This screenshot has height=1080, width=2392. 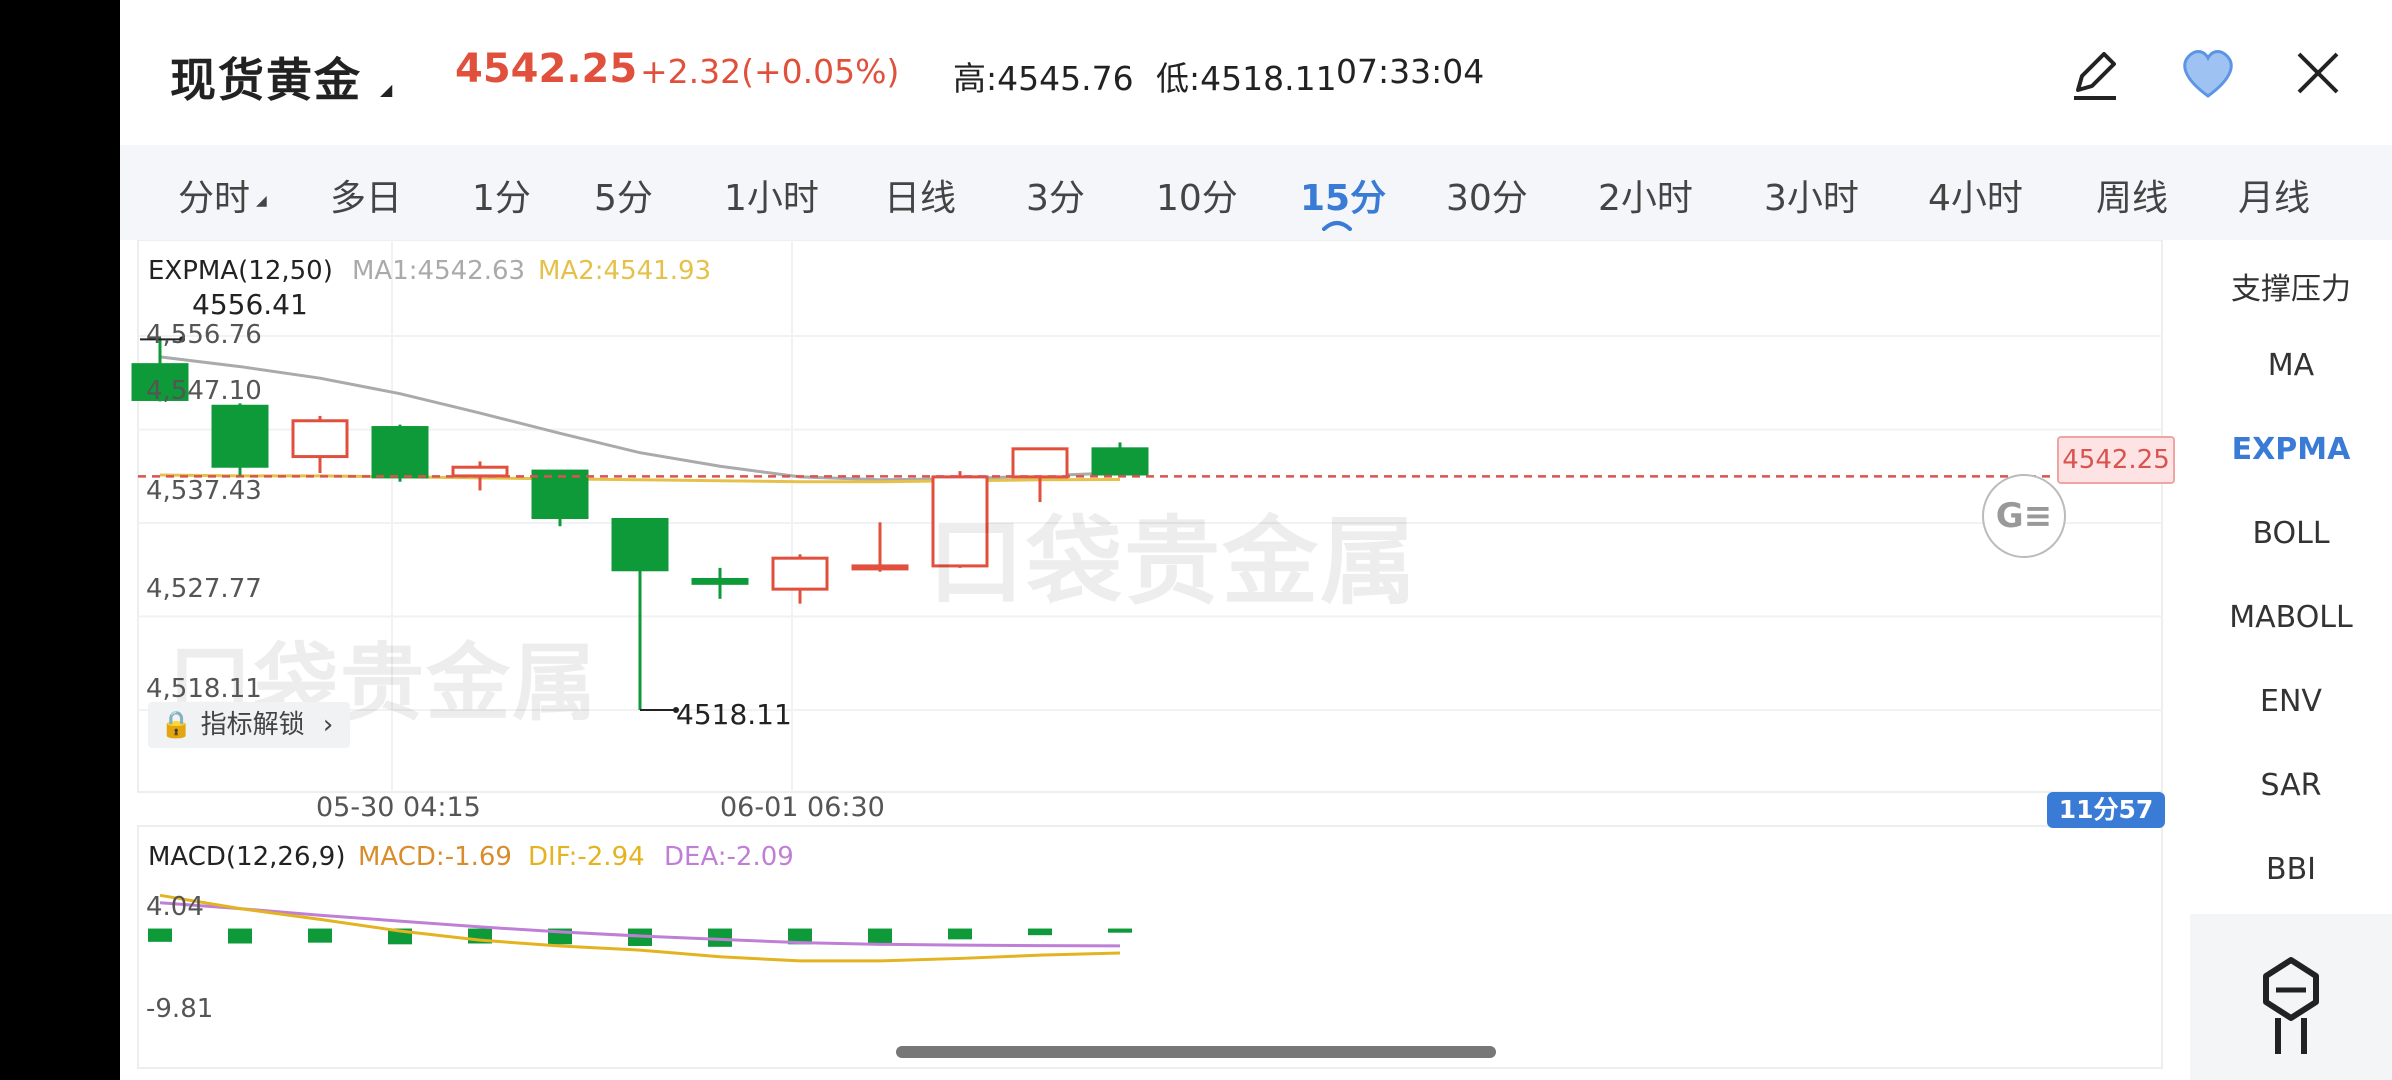 What do you see at coordinates (328, 725) in the screenshot?
I see `chevron-right-icon: ›` at bounding box center [328, 725].